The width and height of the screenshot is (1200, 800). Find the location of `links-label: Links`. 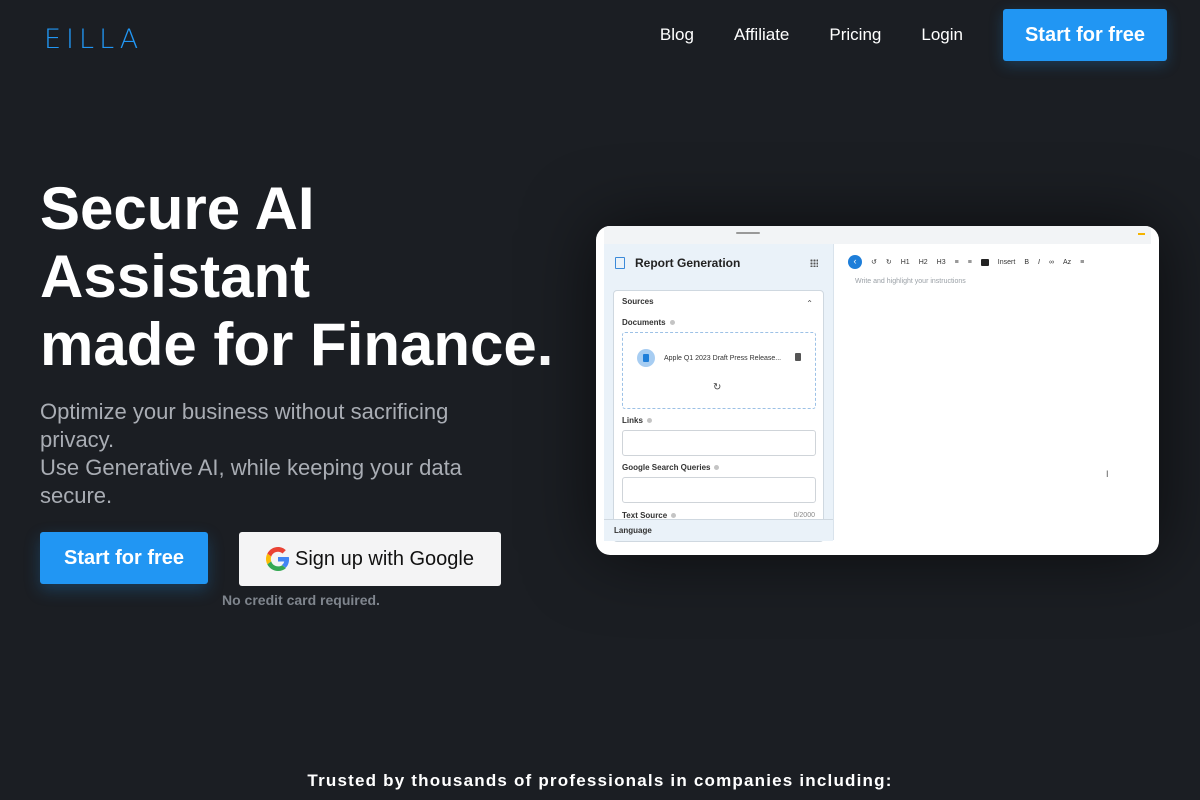

links-label: Links is located at coordinates (637, 420).